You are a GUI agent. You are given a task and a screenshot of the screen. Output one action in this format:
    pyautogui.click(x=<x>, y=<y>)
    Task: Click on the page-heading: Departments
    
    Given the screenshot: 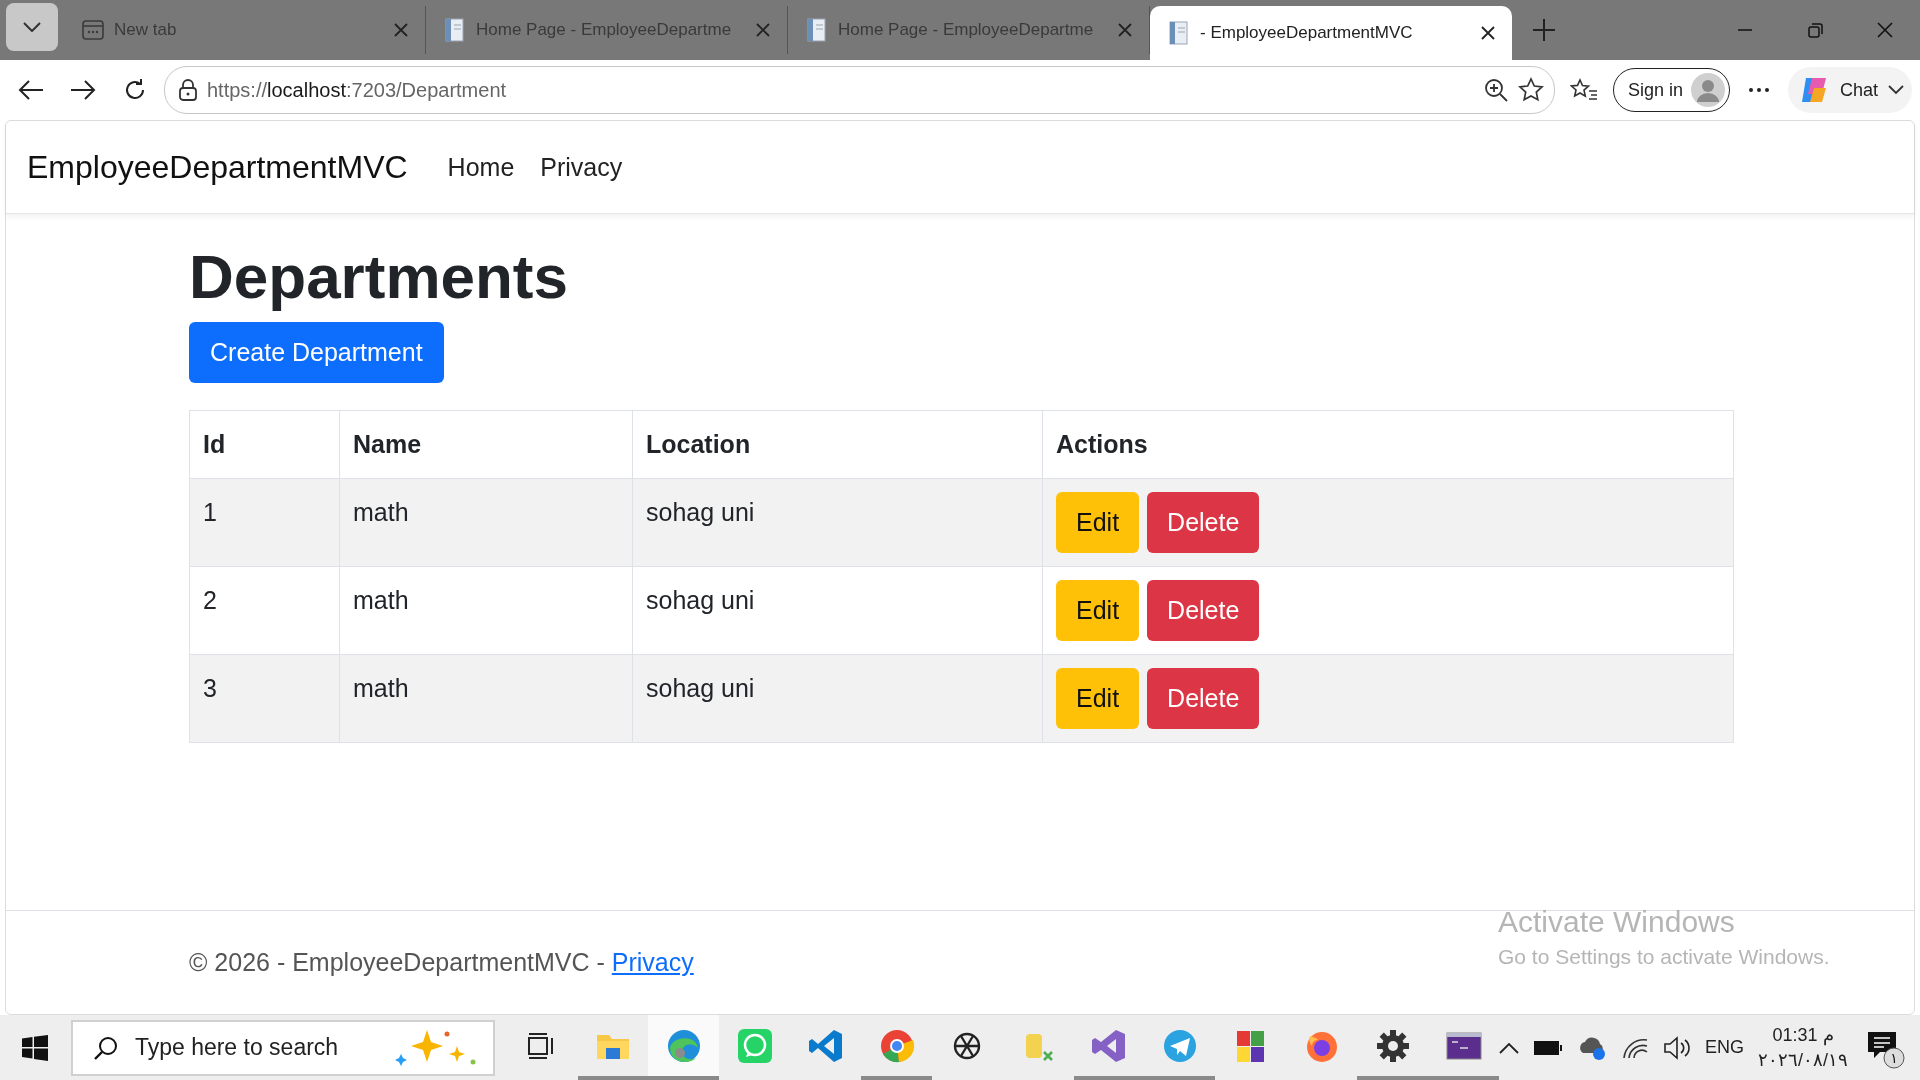 What is the action you would take?
    pyautogui.click(x=379, y=277)
    